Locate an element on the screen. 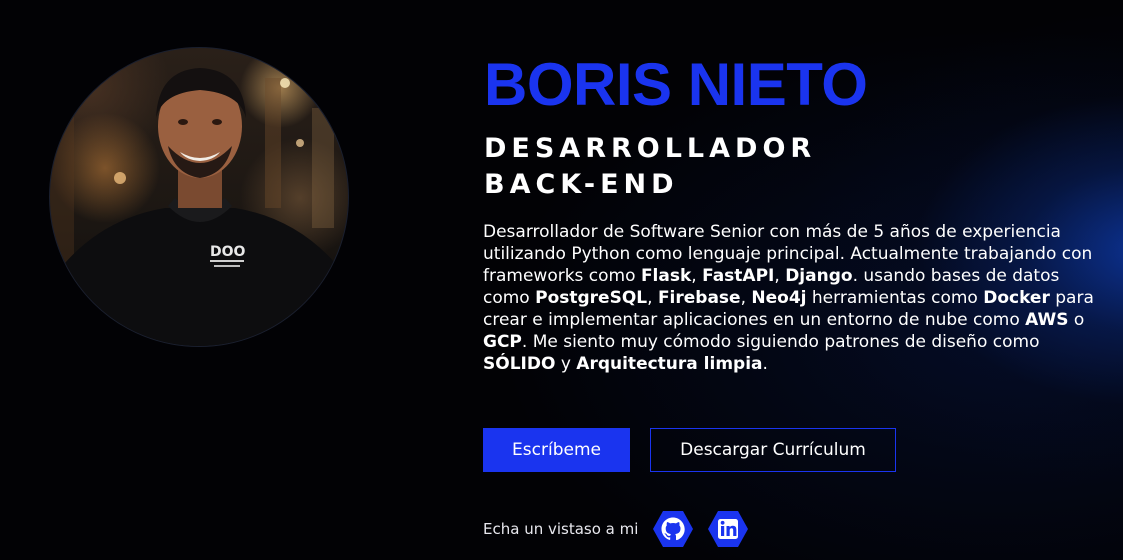 The height and width of the screenshot is (560, 1123). bio-text: . is located at coordinates (765, 364).